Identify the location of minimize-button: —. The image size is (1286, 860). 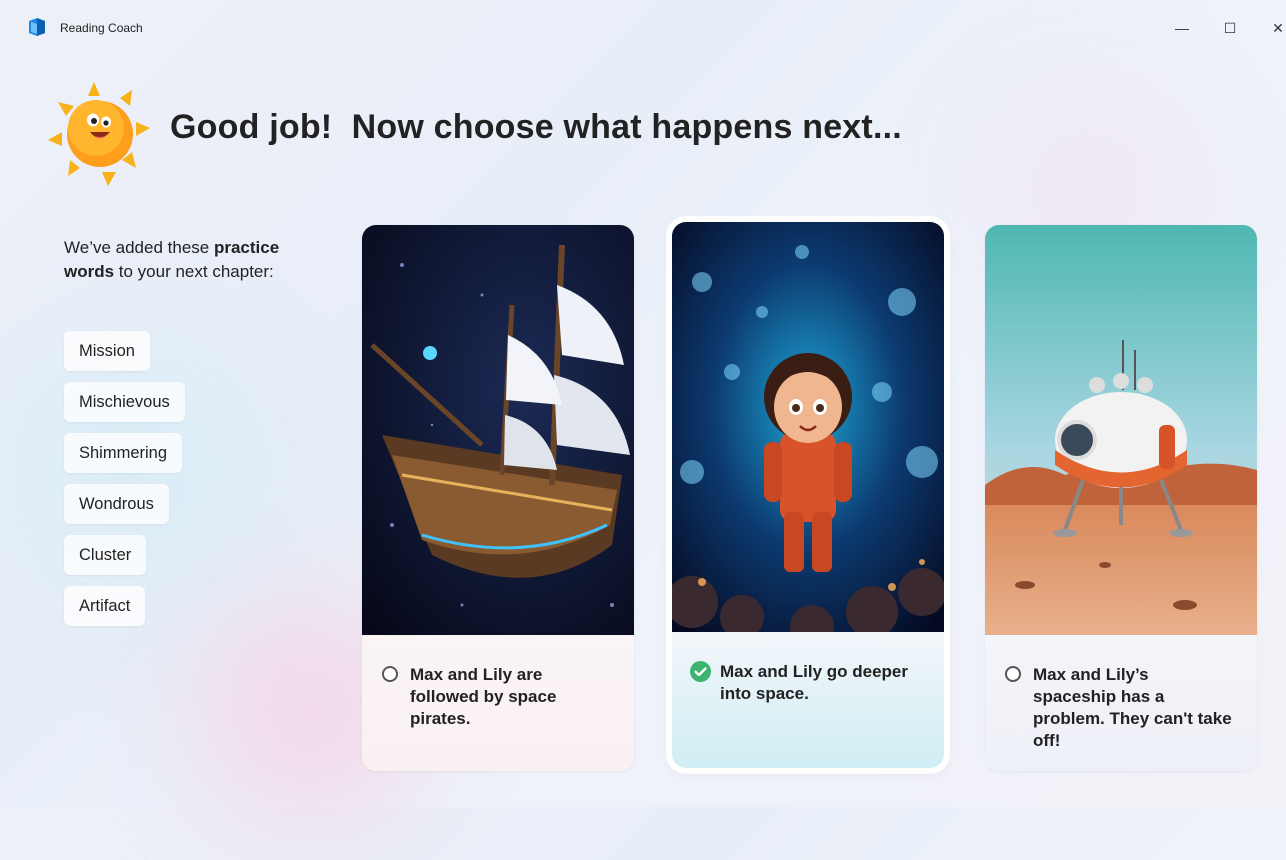
(1182, 28).